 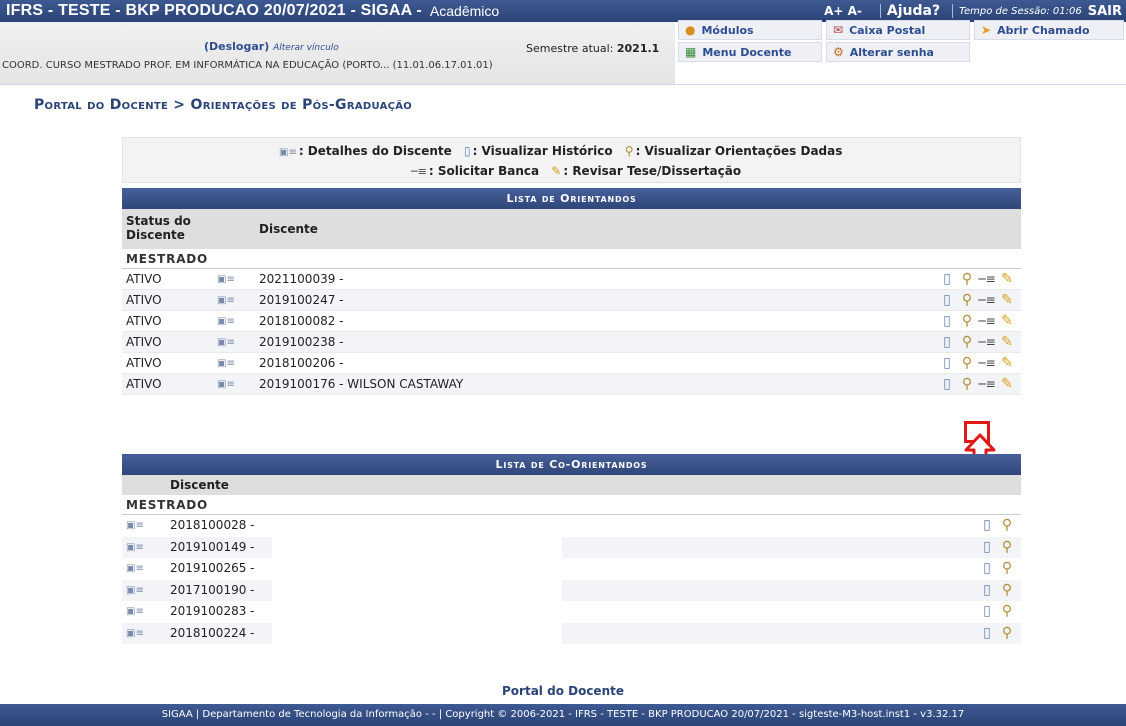 What do you see at coordinates (571, 526) in the screenshot?
I see `table-row: ▣≡ 2018100028 - ▯ ⚲` at bounding box center [571, 526].